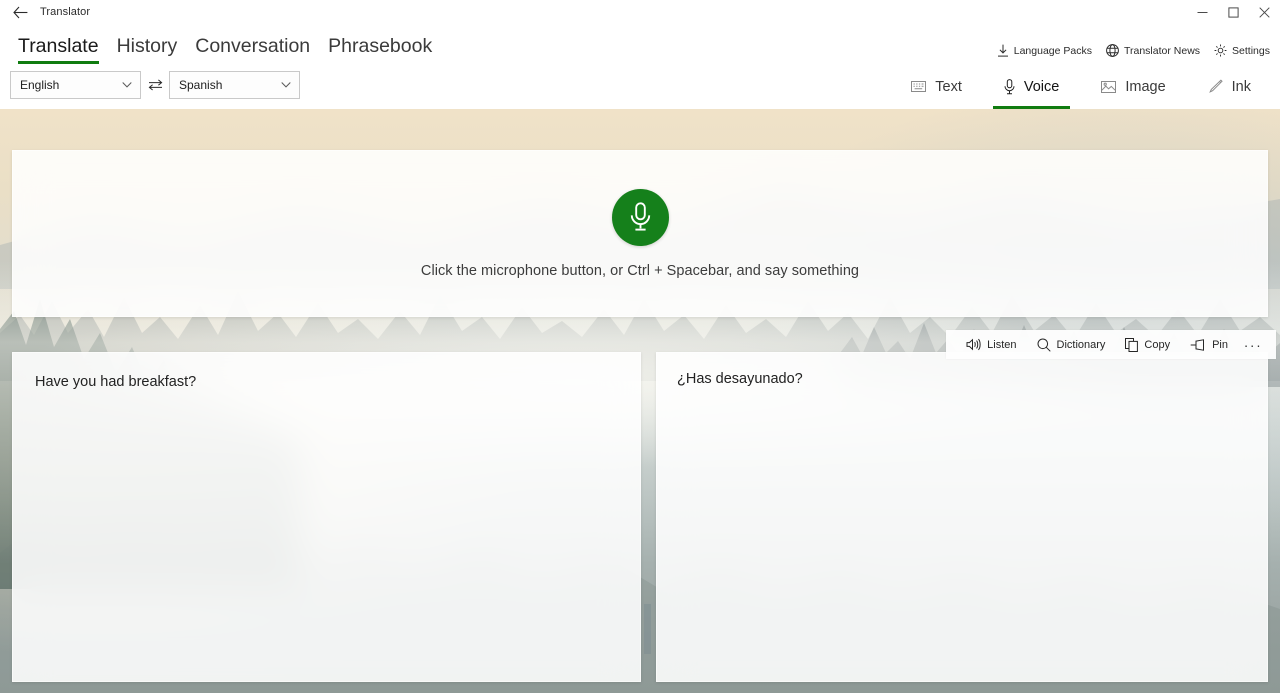 Image resolution: width=1280 pixels, height=693 pixels. I want to click on speaker-icon, so click(973, 344).